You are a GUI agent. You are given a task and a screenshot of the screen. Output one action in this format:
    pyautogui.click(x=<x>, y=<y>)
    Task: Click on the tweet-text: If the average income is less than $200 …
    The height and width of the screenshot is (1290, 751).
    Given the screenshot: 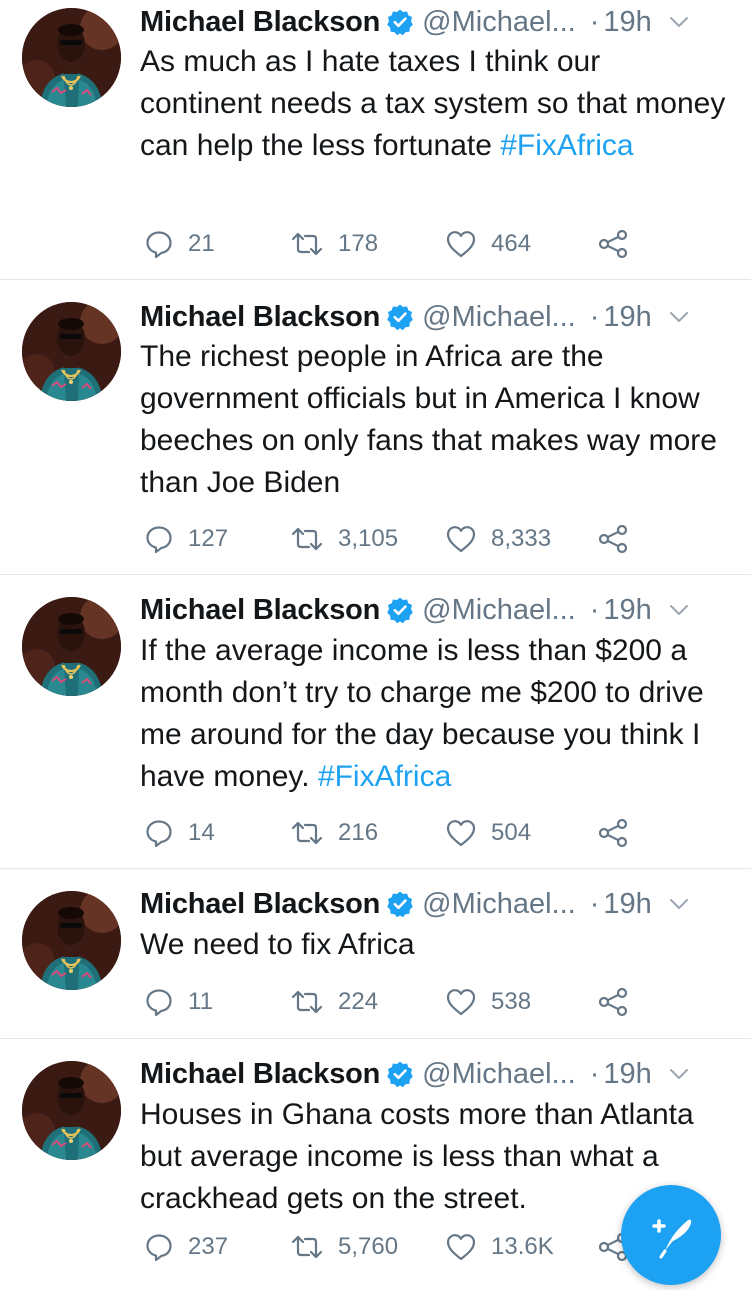 What is the action you would take?
    pyautogui.click(x=434, y=714)
    